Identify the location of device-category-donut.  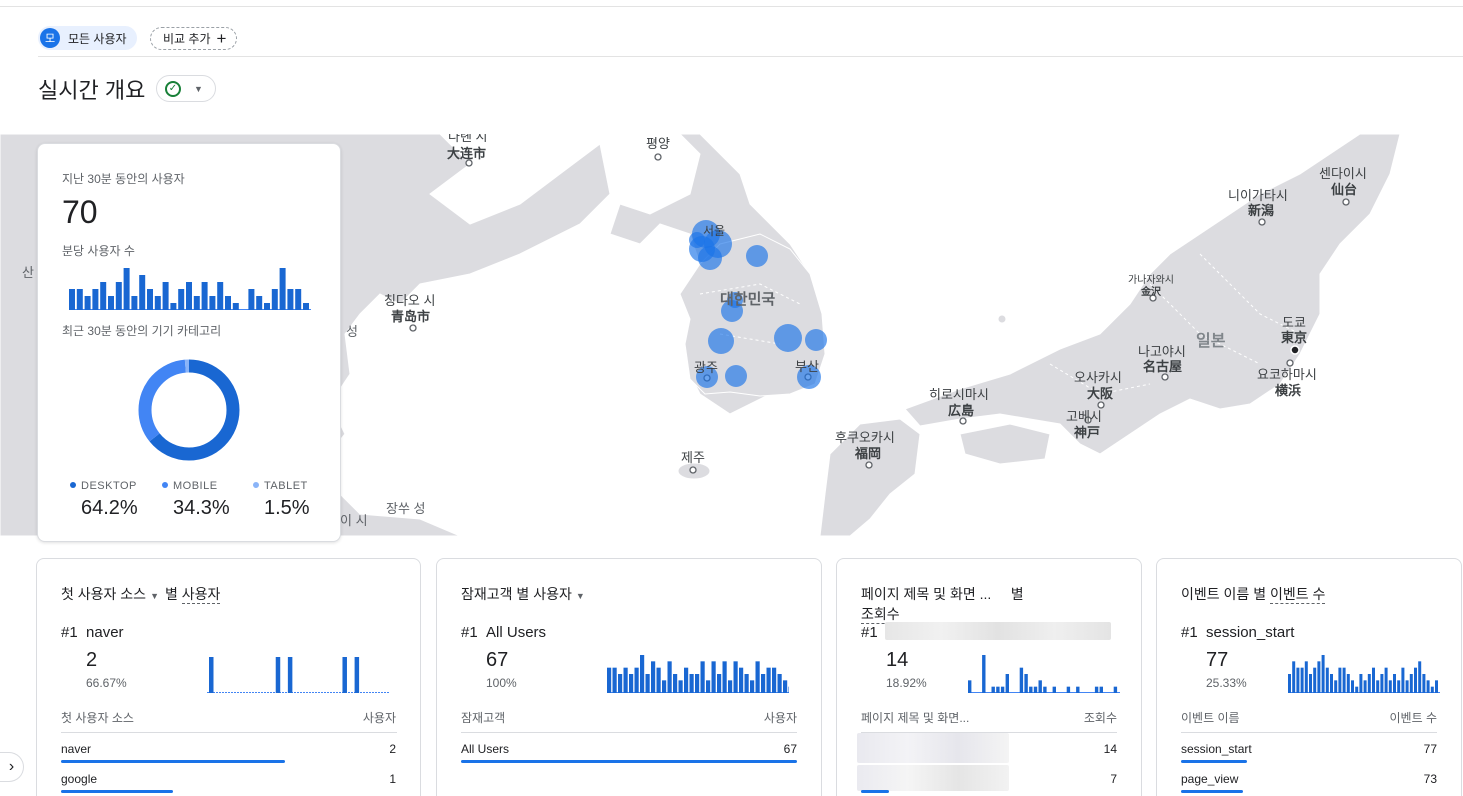
(189, 410).